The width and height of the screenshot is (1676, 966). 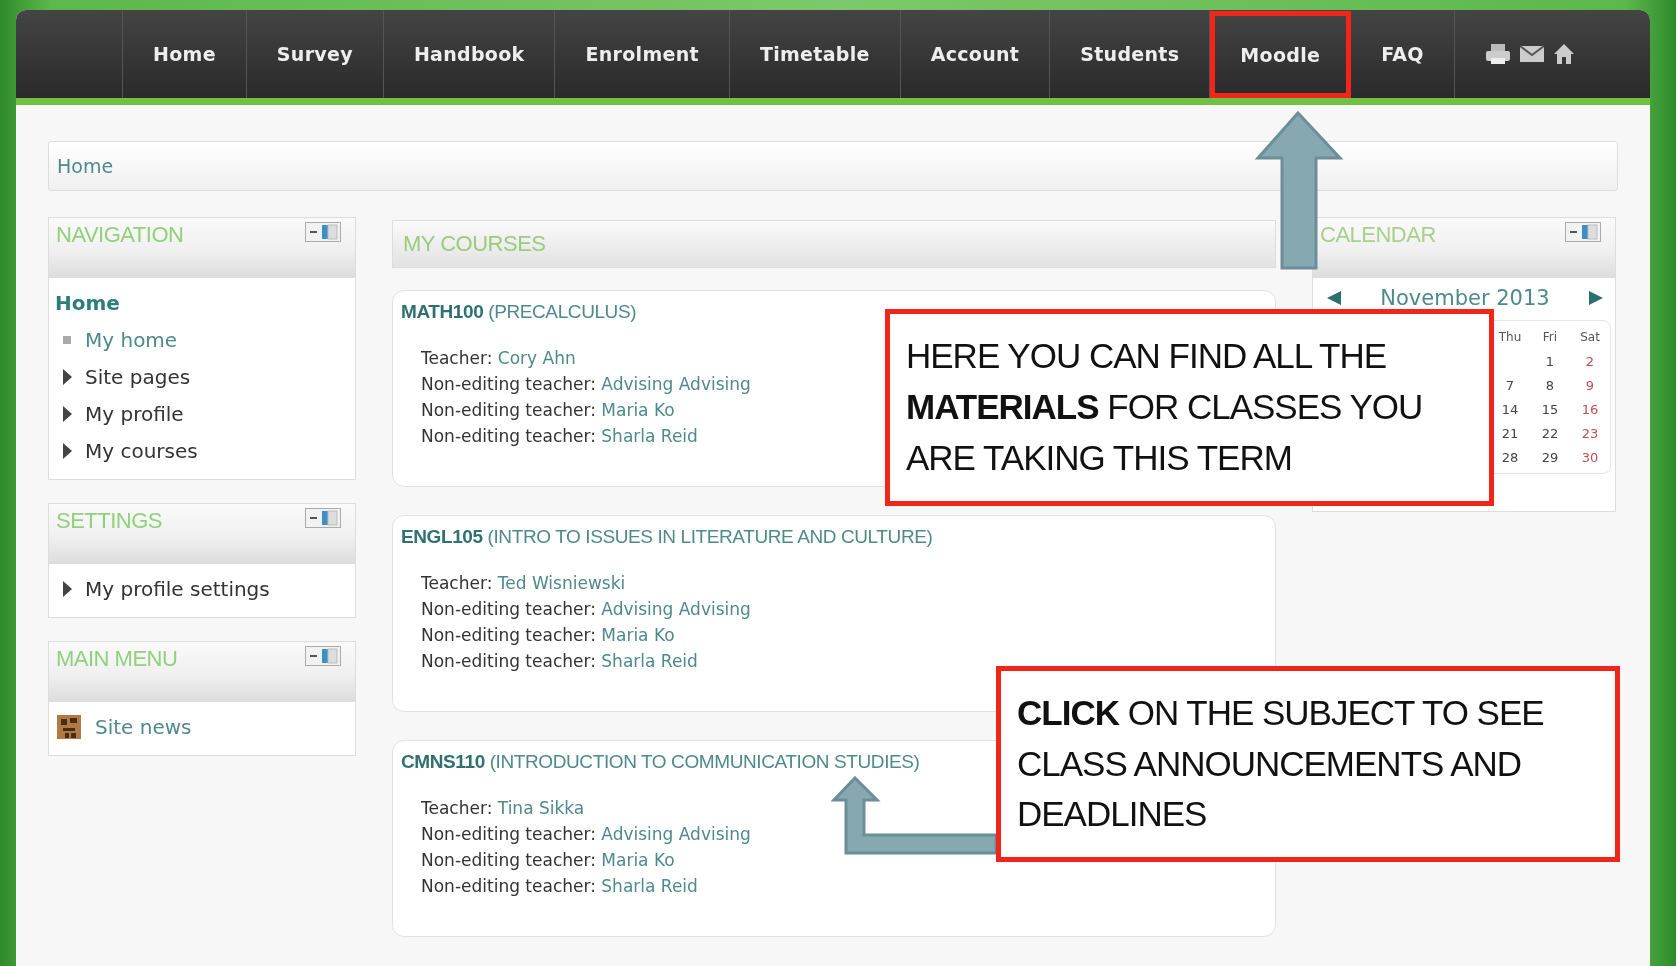 What do you see at coordinates (642, 54) in the screenshot?
I see `nav-link: Enrolment` at bounding box center [642, 54].